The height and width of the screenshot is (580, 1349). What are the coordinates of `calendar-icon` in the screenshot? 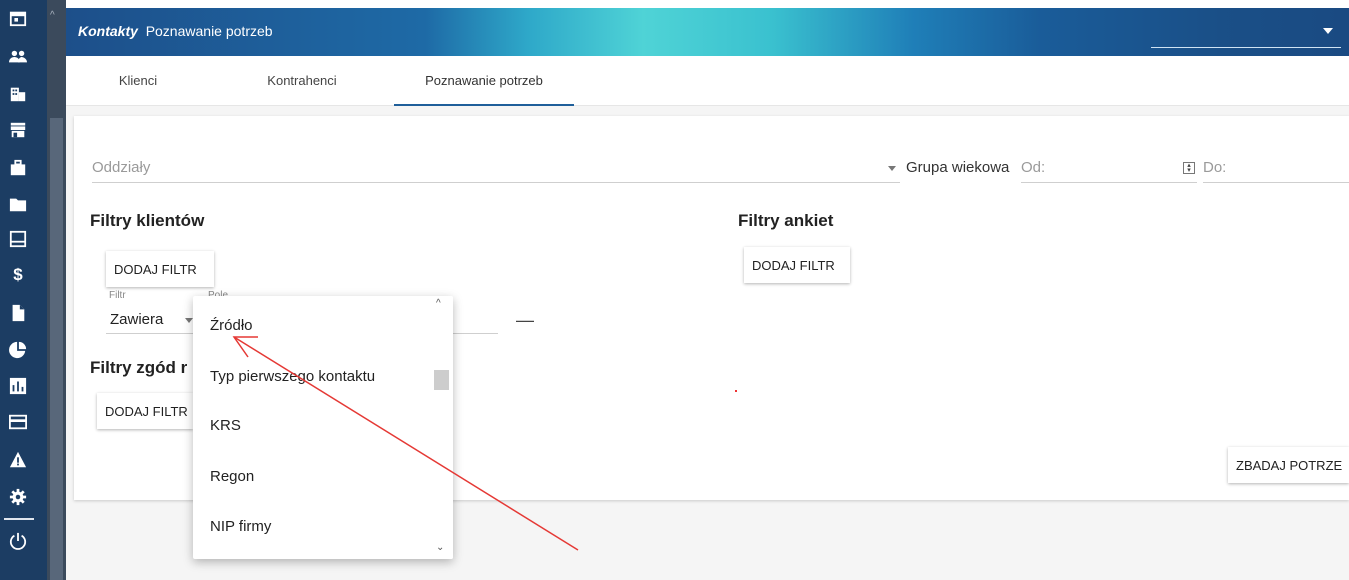 It's located at (18, 18).